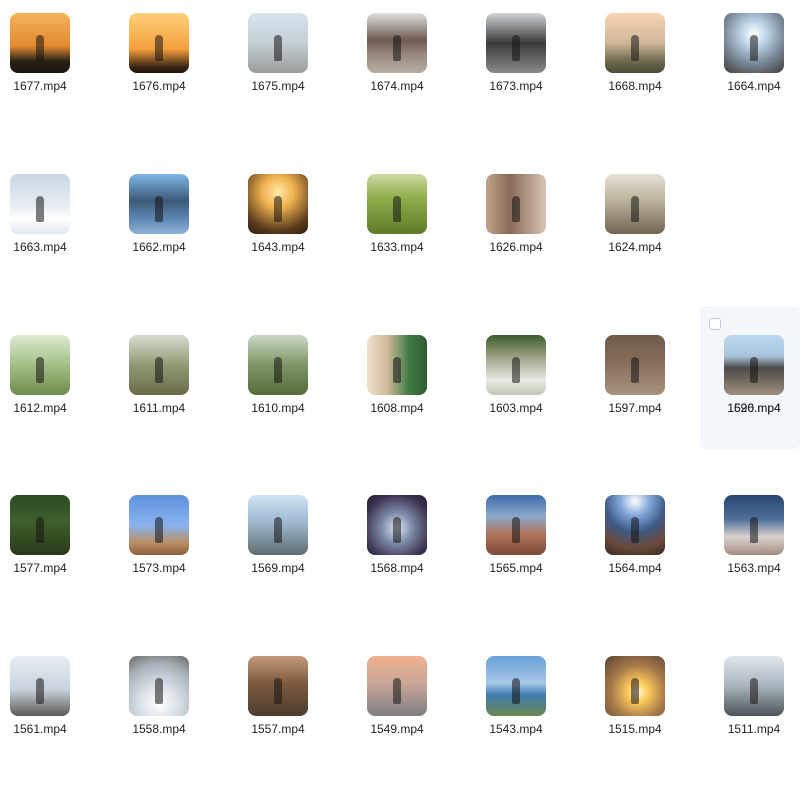 Image resolution: width=800 pixels, height=786 pixels. What do you see at coordinates (645, 71) in the screenshot?
I see `file-tile: 1668.mp4` at bounding box center [645, 71].